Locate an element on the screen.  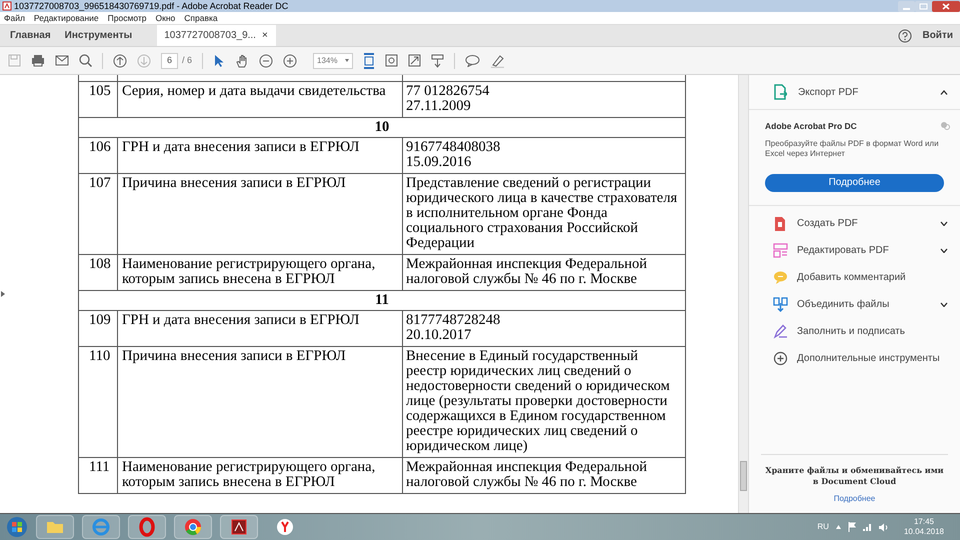
print-icon is located at coordinates (38, 60).